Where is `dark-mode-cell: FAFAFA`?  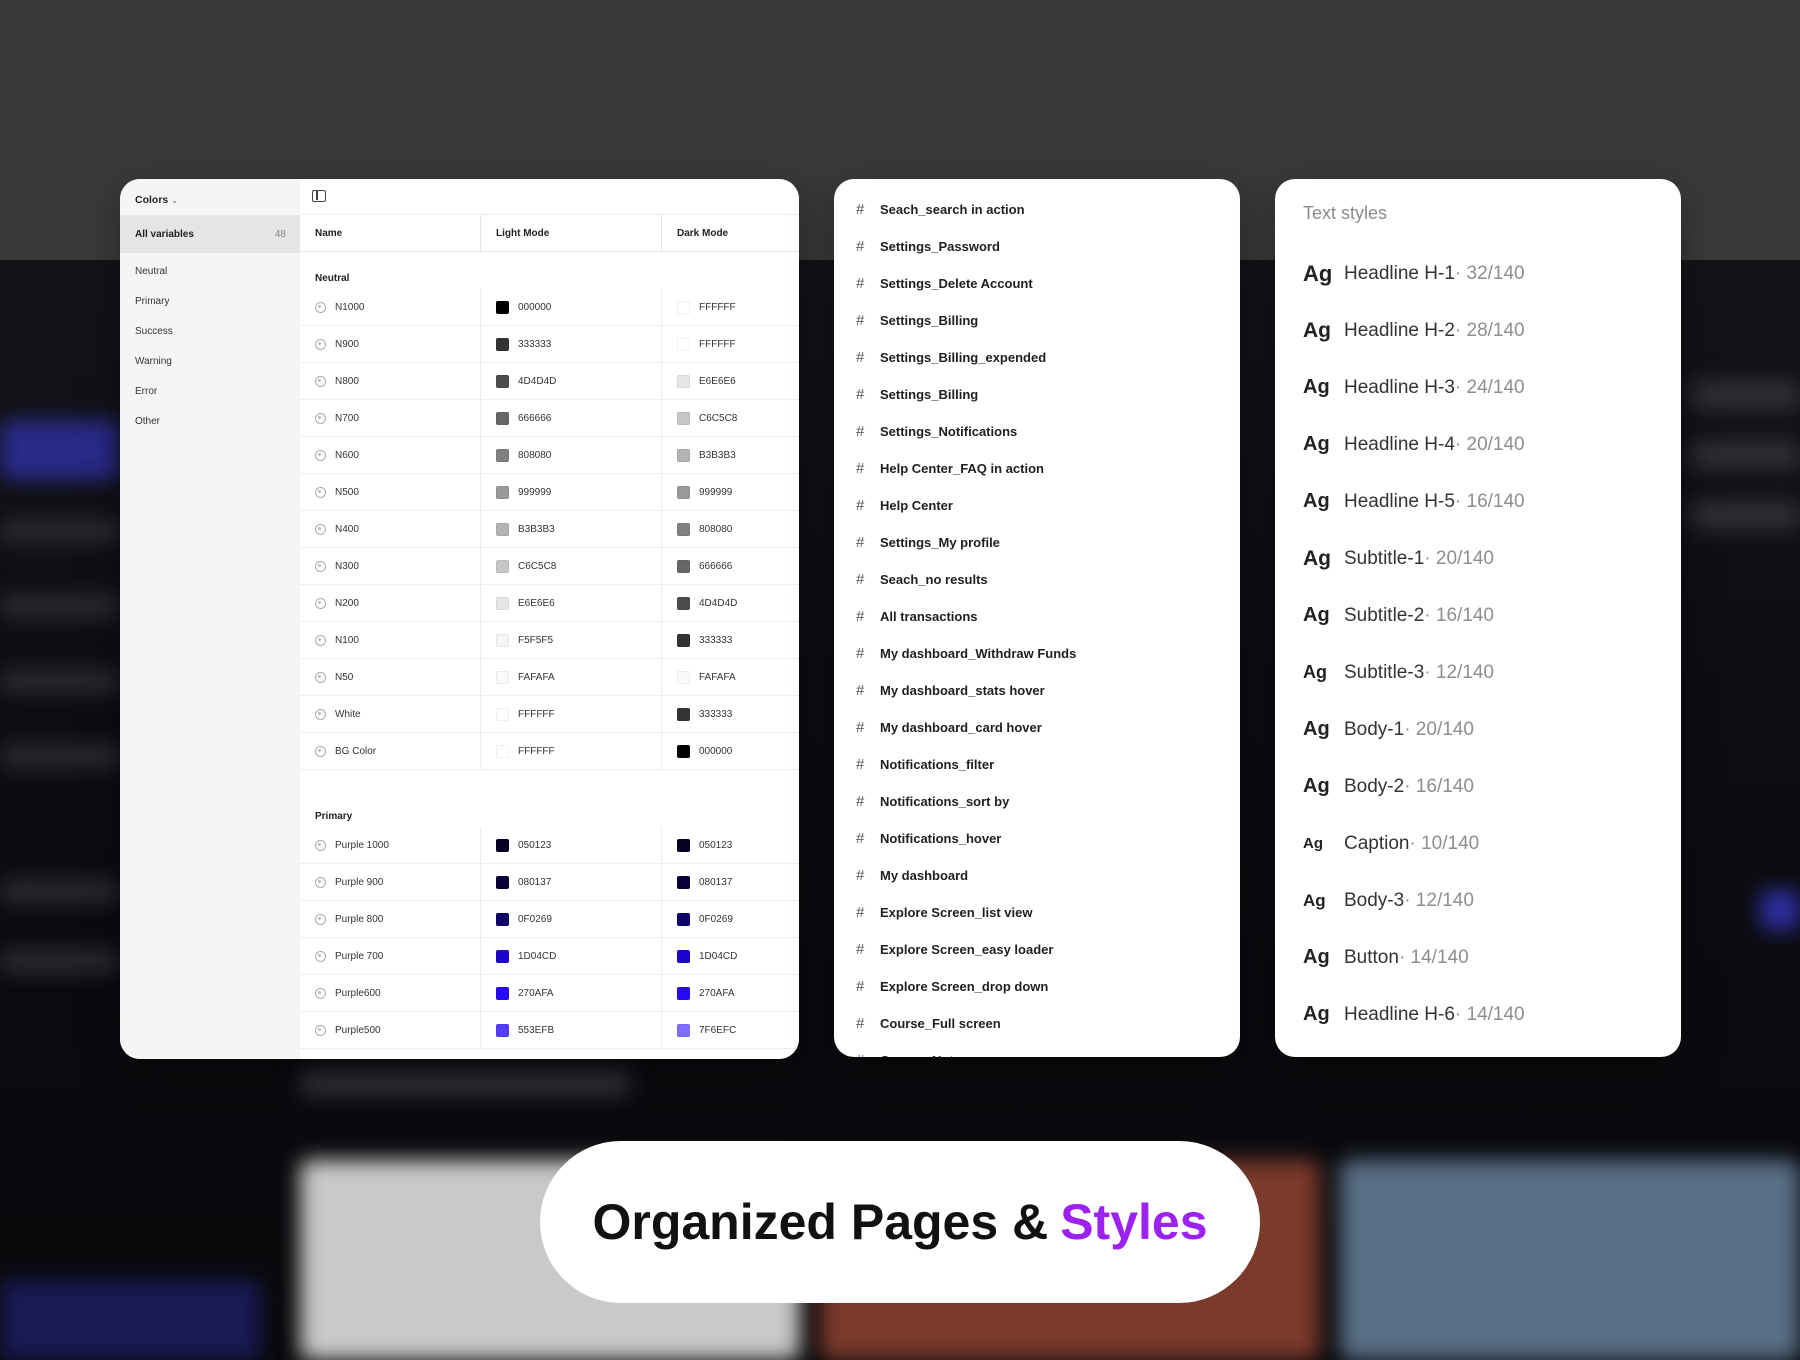 dark-mode-cell: FAFAFA is located at coordinates (730, 677).